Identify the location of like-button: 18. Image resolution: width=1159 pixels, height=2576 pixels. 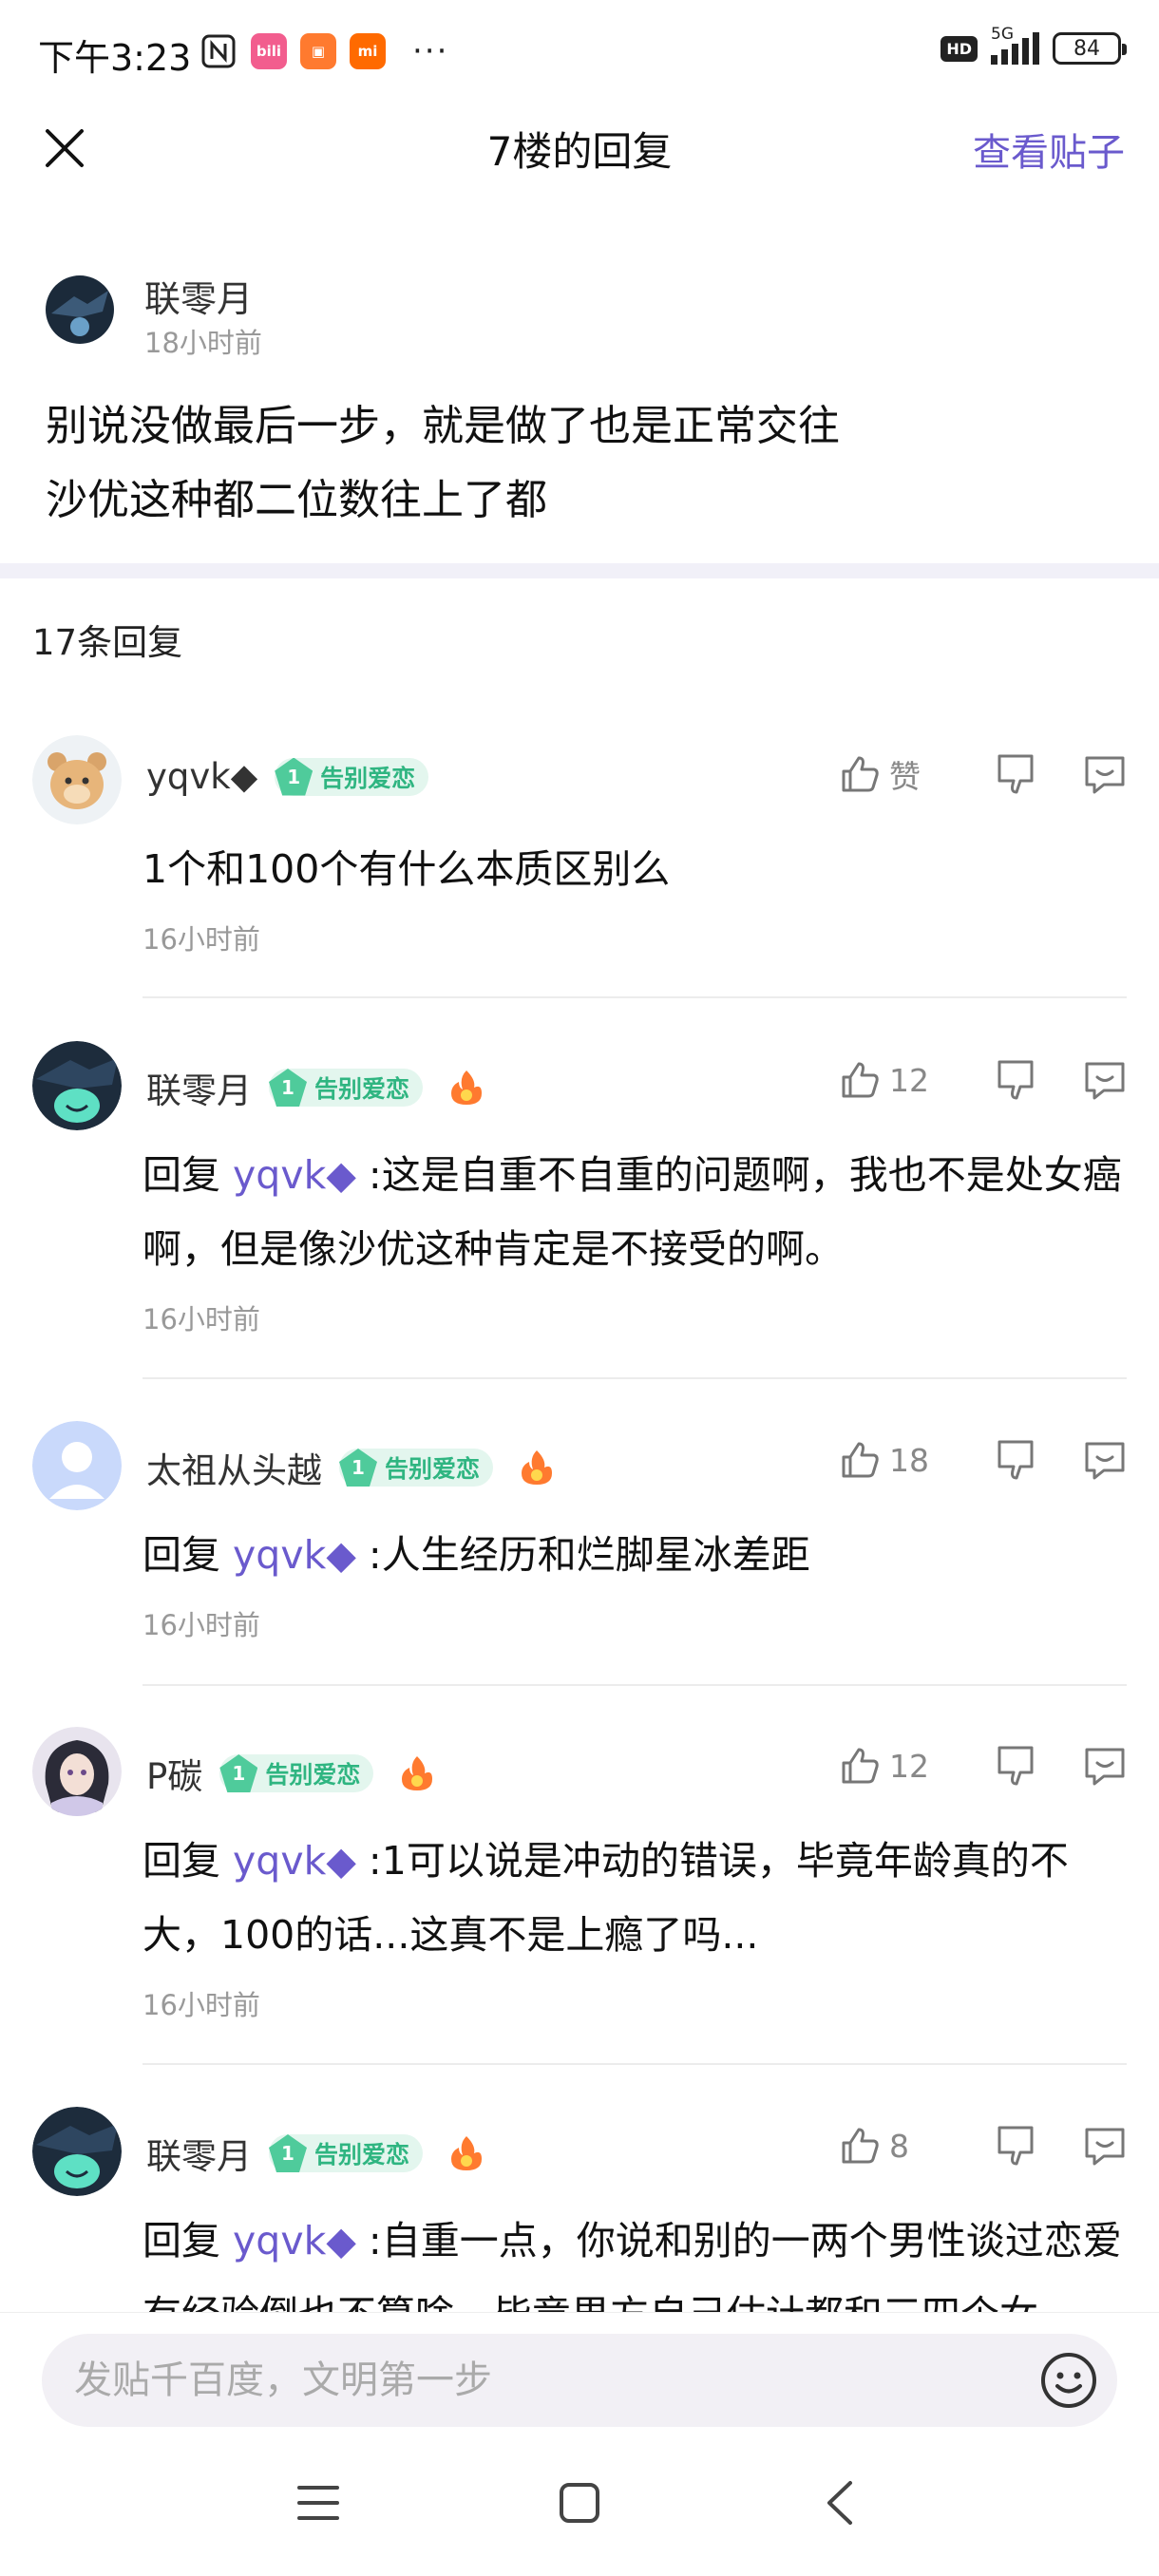
(895, 1460).